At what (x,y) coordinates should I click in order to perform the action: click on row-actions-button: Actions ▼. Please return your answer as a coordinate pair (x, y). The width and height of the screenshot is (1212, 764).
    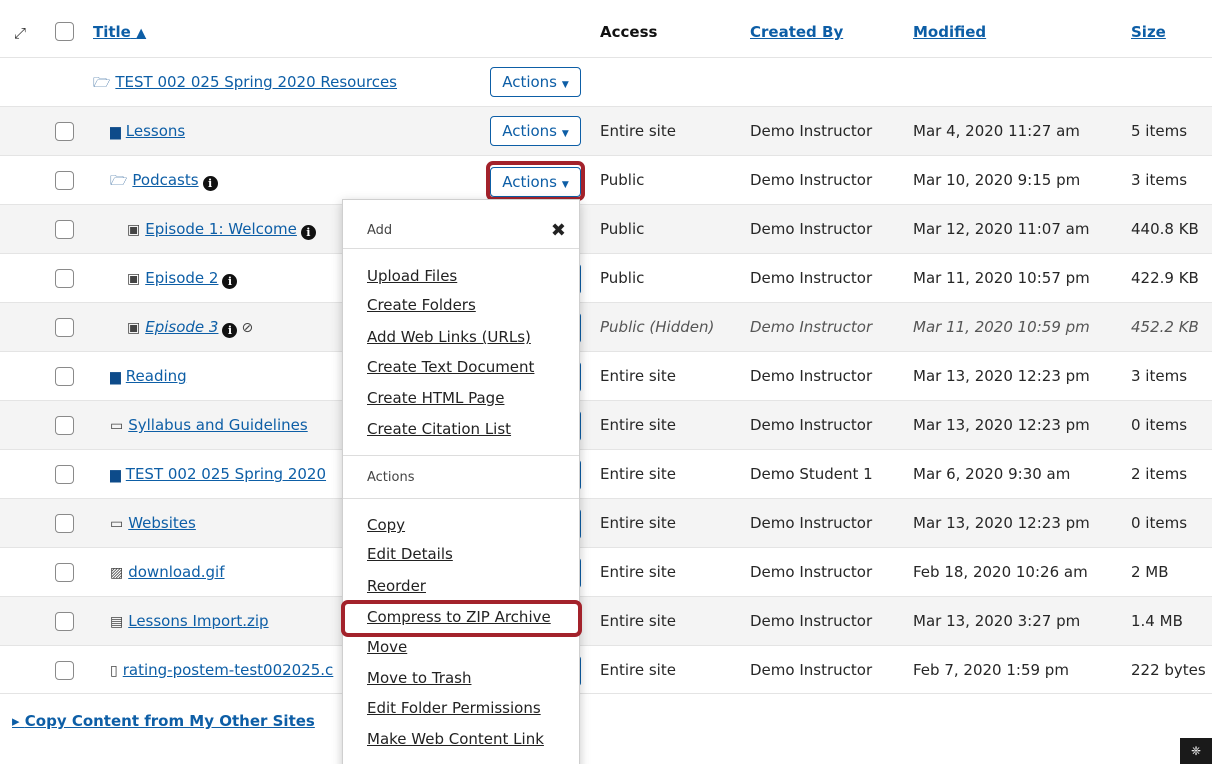
    Looking at the image, I should click on (535, 131).